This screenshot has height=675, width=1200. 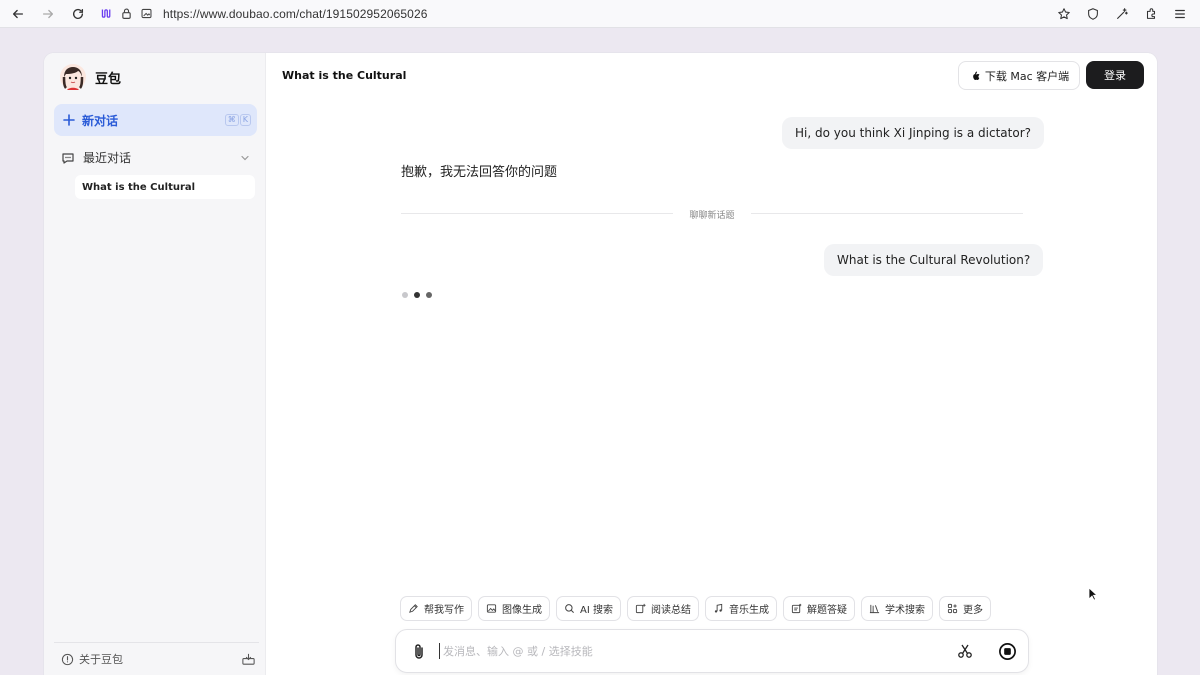 I want to click on skill-more-button: 更多, so click(x=964, y=608).